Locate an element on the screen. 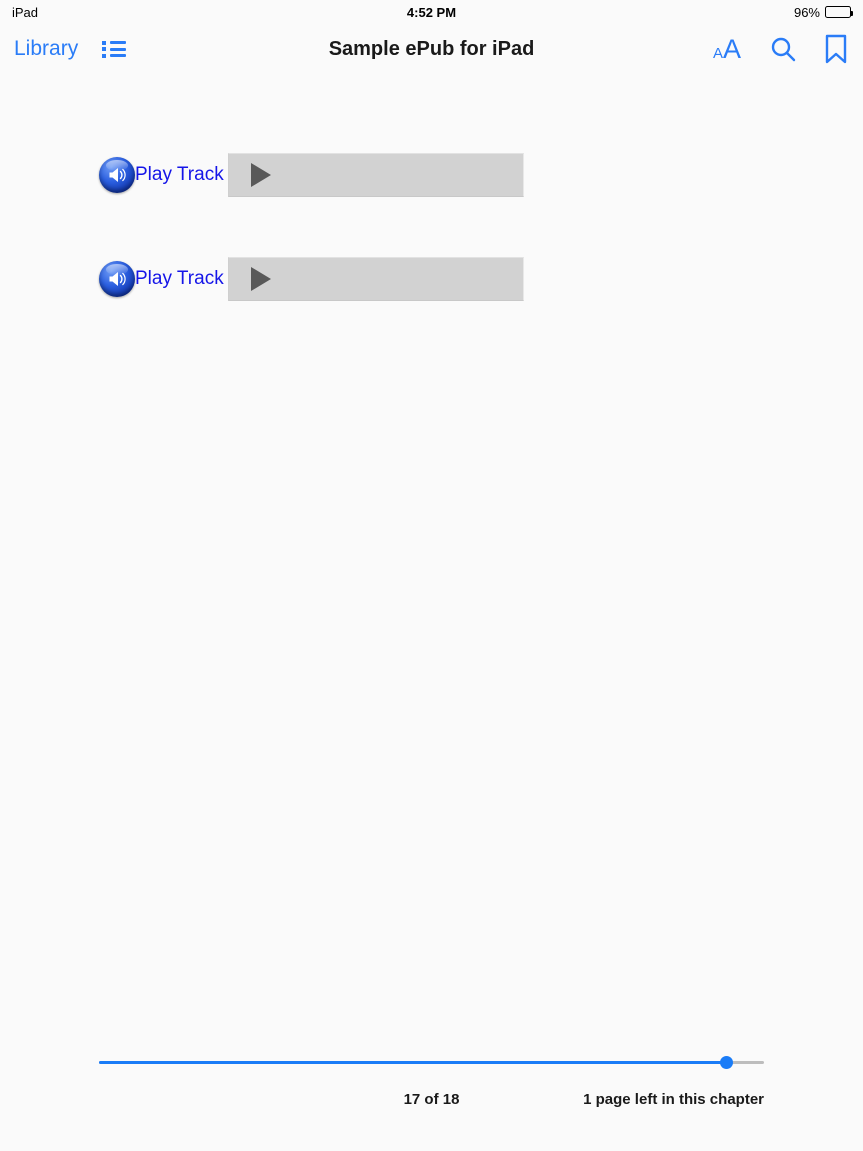 The width and height of the screenshot is (863, 1151). nav-right-group: A A is located at coordinates (780, 49).